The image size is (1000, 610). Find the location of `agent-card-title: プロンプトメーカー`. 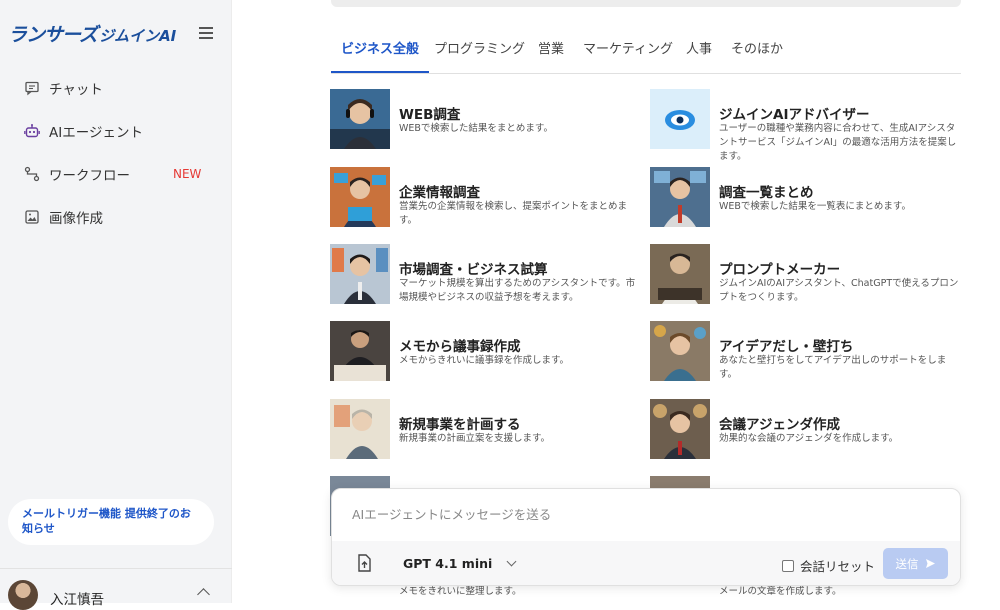

agent-card-title: プロンプトメーカー is located at coordinates (780, 270).